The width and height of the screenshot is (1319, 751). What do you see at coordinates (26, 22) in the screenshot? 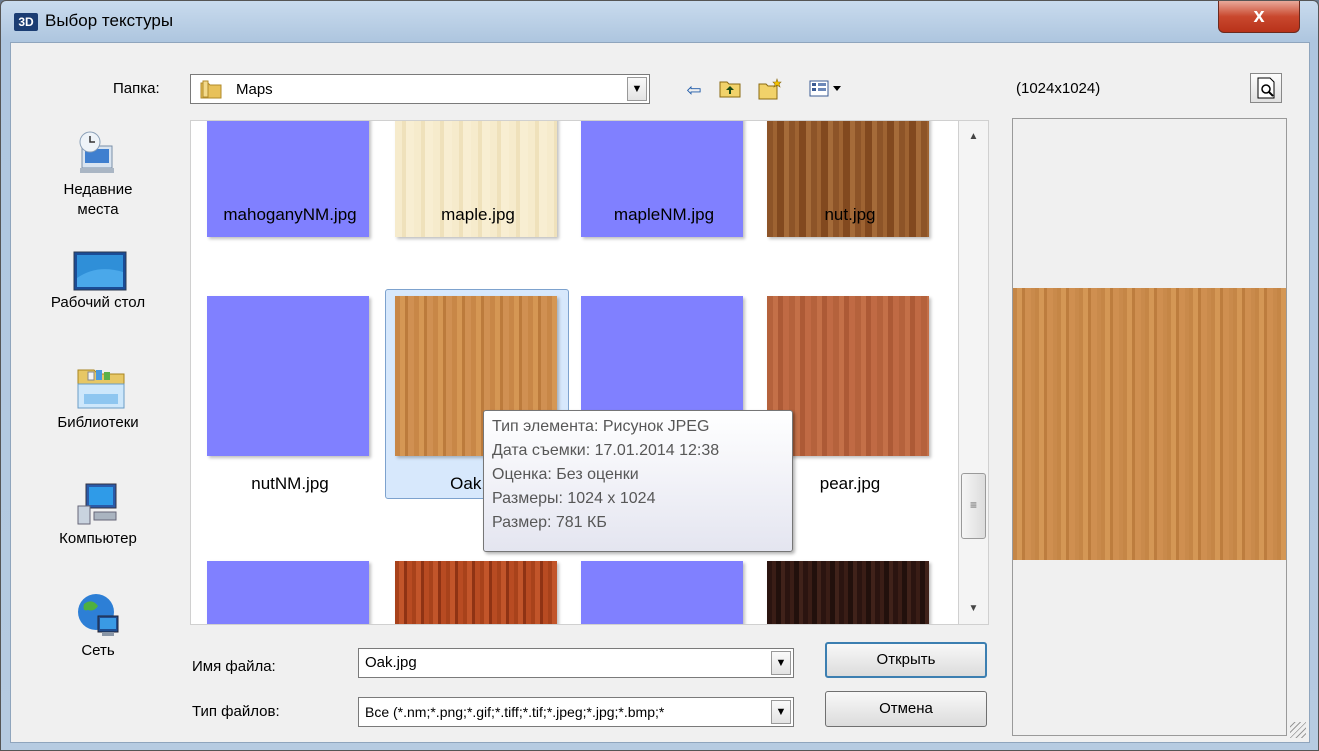
I see `app-3d-icon: 3D` at bounding box center [26, 22].